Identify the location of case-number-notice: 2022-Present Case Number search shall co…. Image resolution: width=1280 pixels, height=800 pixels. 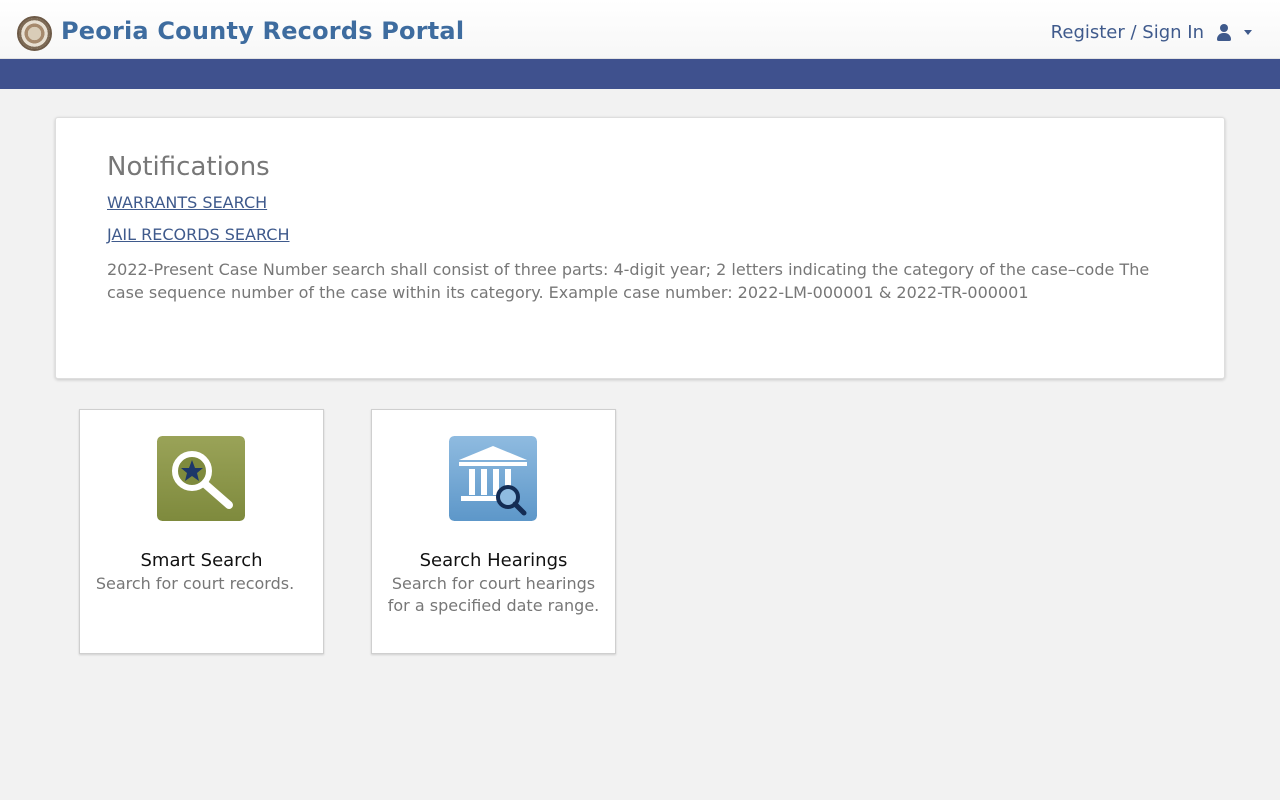
(628, 281).